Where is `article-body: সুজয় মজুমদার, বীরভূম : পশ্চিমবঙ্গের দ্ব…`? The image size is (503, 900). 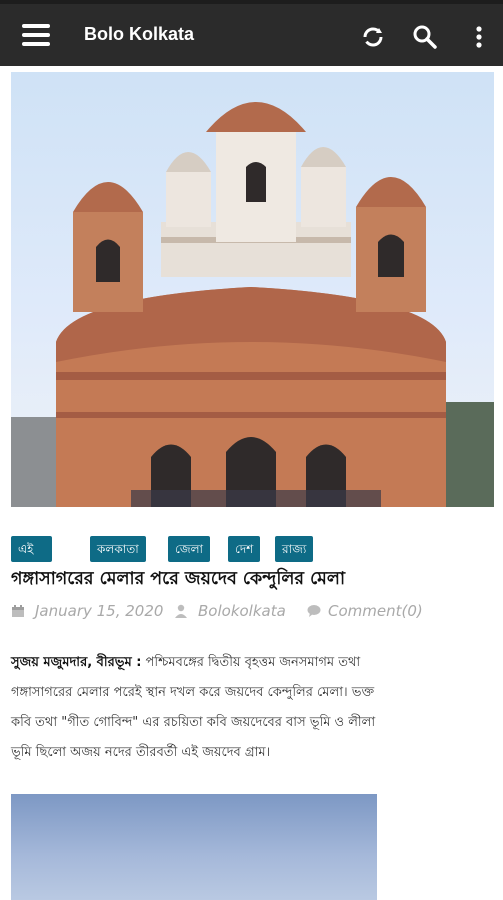 article-body: সুজয় মজুমদার, বীরভূম : পশ্চিমবঙ্গের দ্ব… is located at coordinates (253, 708).